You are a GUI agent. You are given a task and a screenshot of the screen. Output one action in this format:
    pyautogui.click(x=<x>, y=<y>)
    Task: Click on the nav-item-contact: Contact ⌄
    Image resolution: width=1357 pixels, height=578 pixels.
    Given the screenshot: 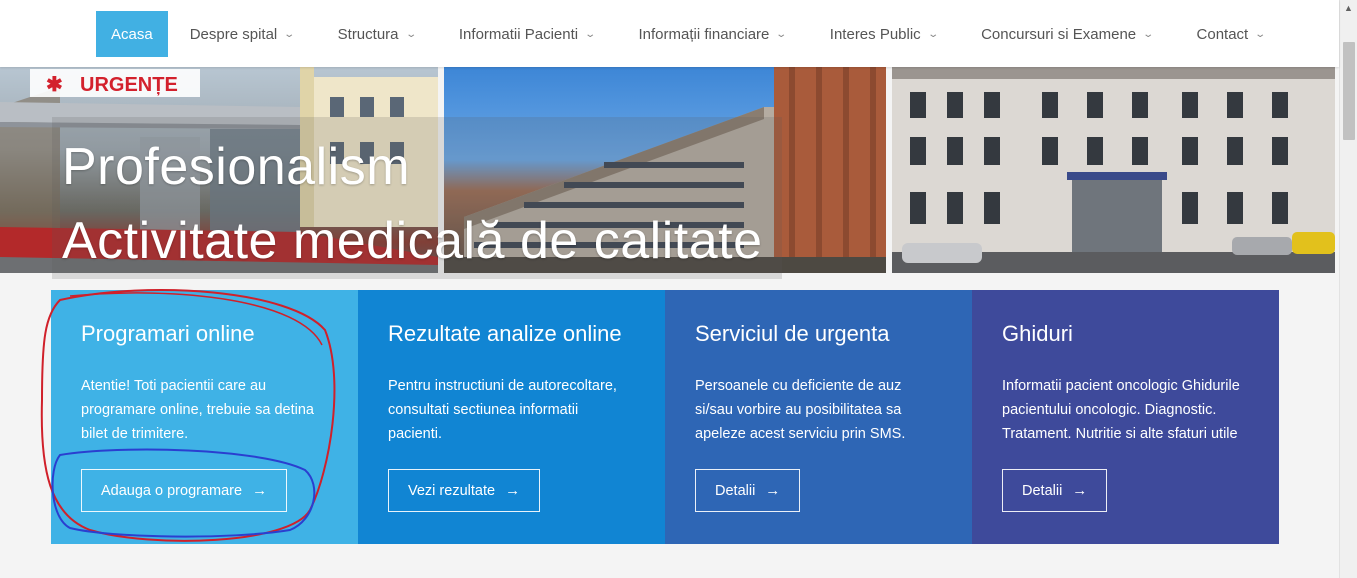 What is the action you would take?
    pyautogui.click(x=1231, y=34)
    